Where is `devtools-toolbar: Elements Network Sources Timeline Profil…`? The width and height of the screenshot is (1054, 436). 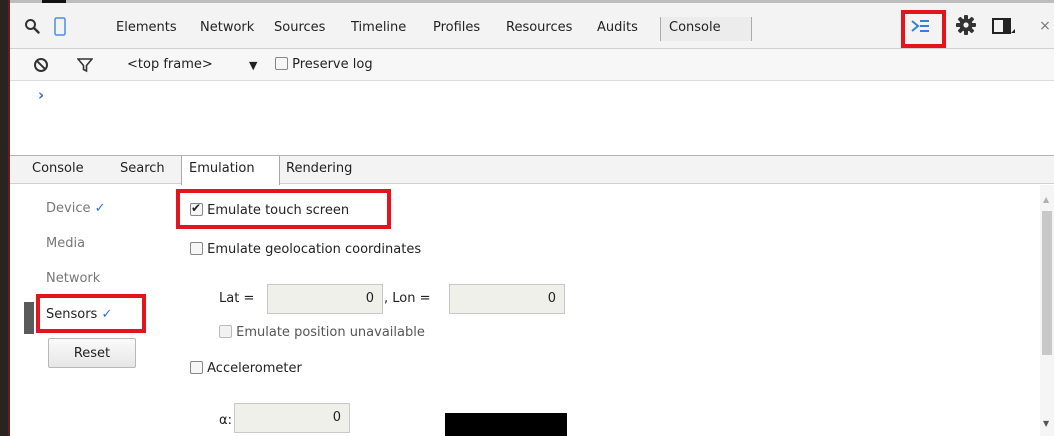 devtools-toolbar: Elements Network Sources Timeline Profil… is located at coordinates (532, 26).